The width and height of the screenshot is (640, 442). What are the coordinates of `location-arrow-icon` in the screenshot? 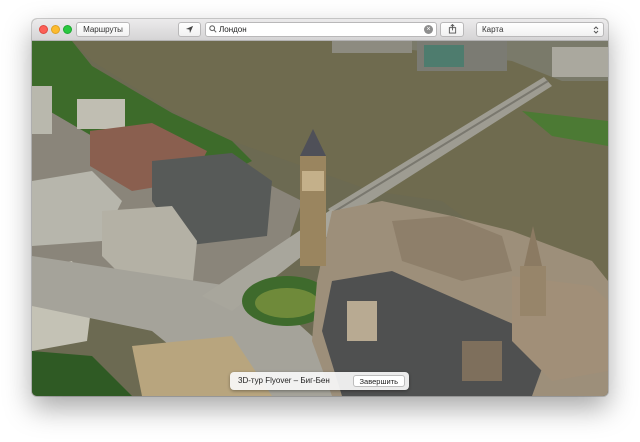 It's located at (189, 29).